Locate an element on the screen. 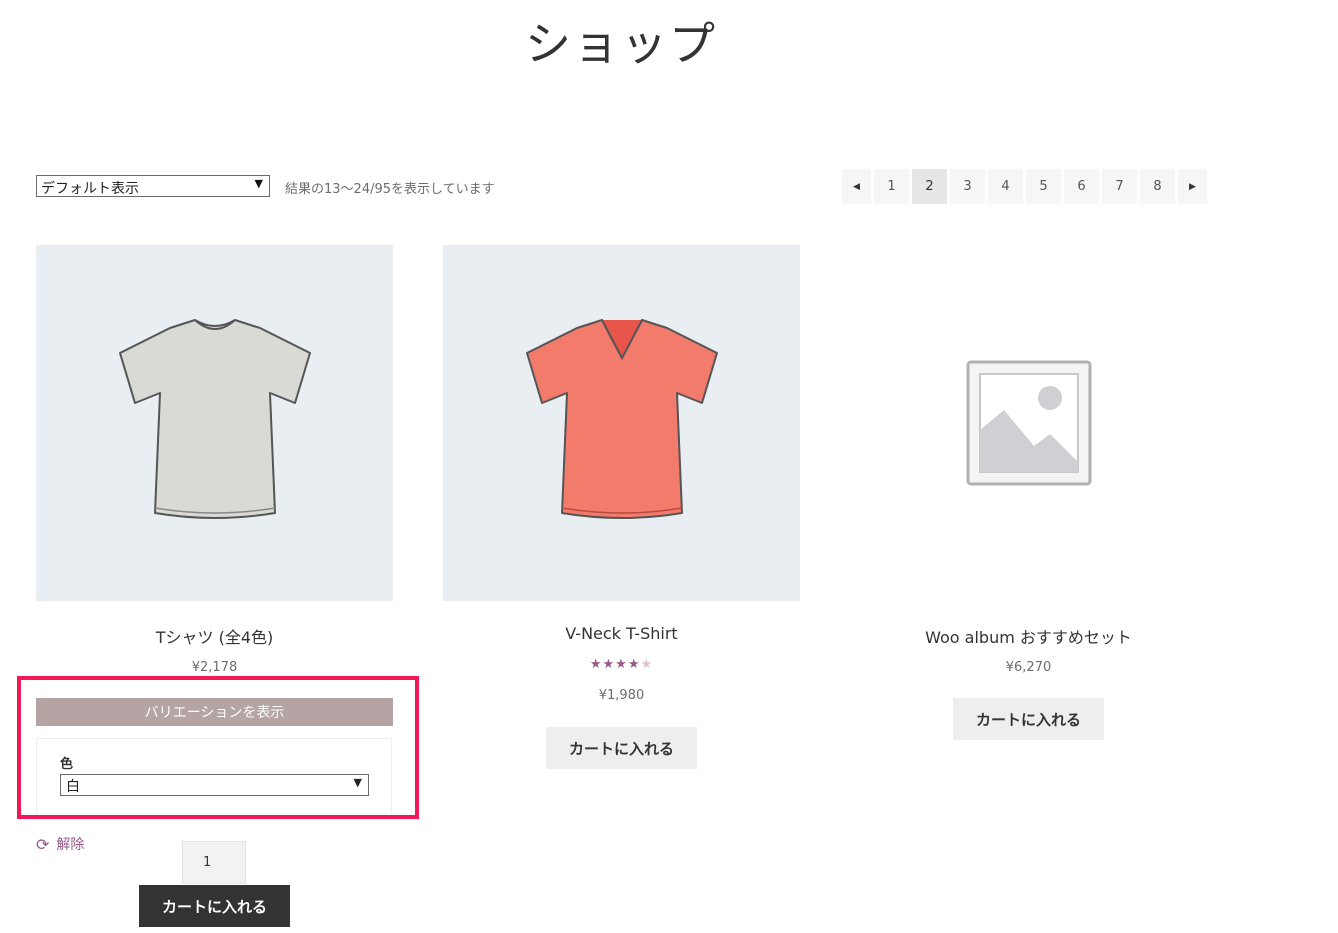 Image resolution: width=1338 pixels, height=933 pixels. page-title: ショップ is located at coordinates (621, 44).